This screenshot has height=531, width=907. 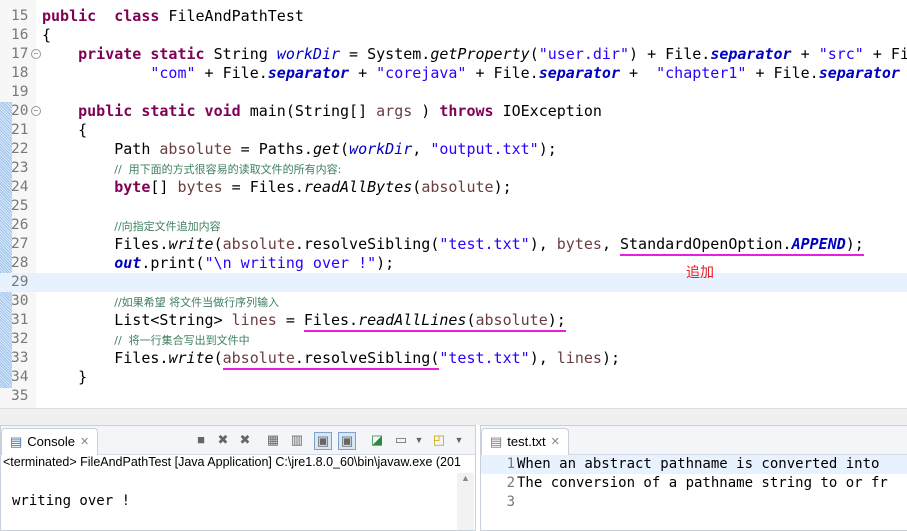 I want to click on line-number: 2, so click(x=510, y=483).